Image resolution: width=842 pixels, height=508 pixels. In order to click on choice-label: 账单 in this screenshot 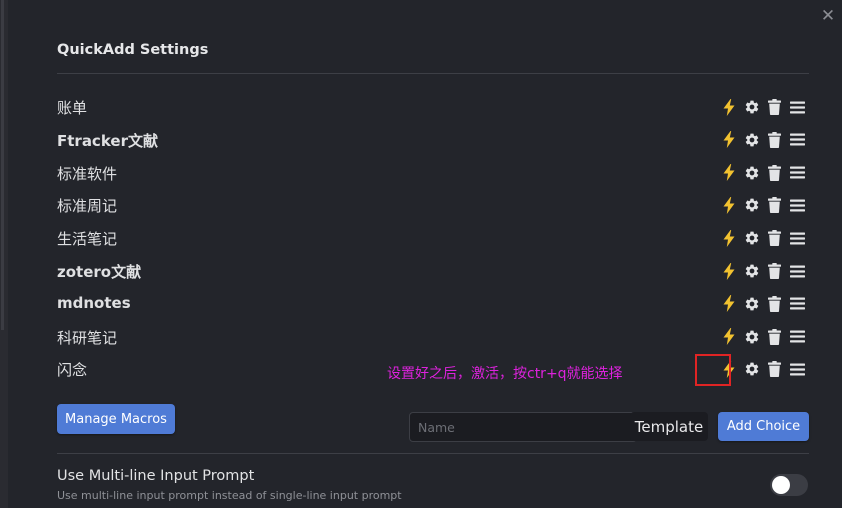, I will do `click(72, 108)`.